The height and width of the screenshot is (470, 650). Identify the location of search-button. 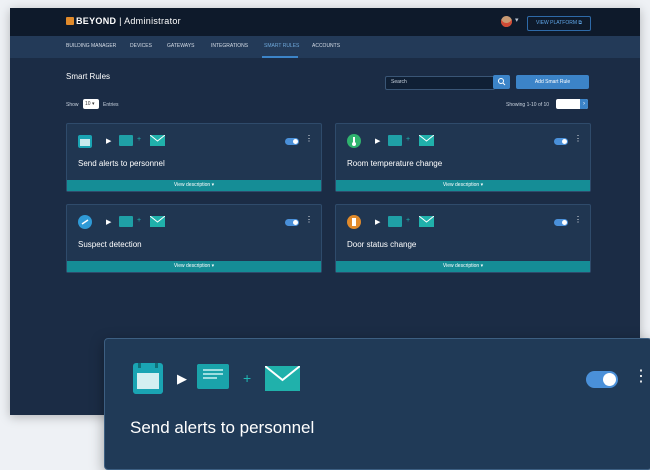
(501, 82).